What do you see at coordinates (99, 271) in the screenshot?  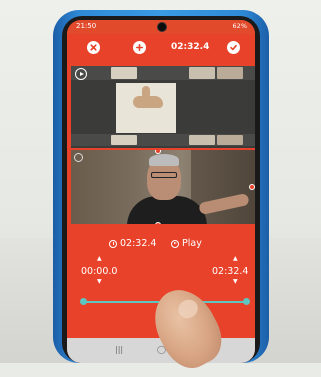 I see `trim-start-time: 00:00.0` at bounding box center [99, 271].